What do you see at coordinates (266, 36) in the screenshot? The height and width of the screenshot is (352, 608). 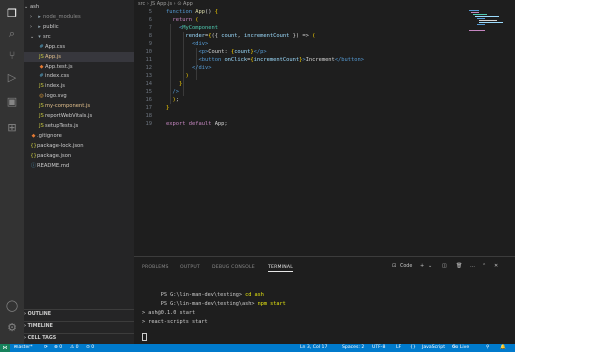 I see `code-token: incrementCount` at bounding box center [266, 36].